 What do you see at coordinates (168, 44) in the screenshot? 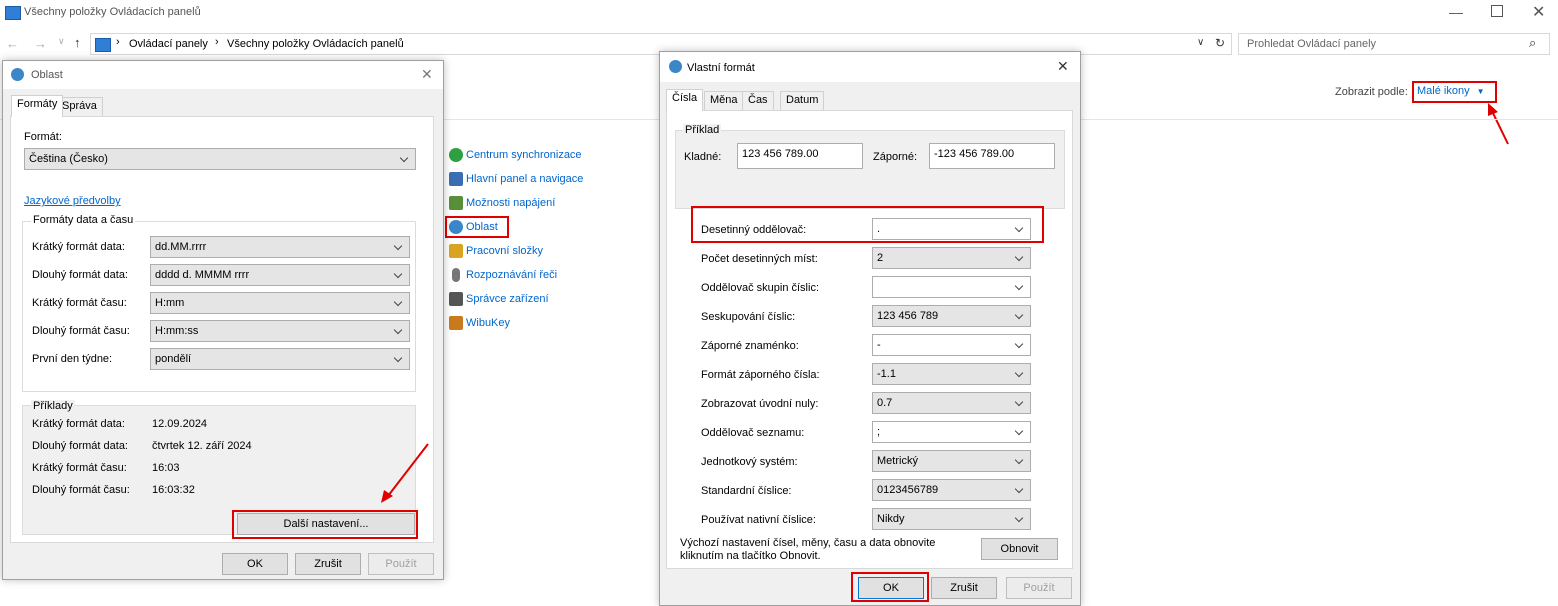
I see `breadcrumb-control-panel: Ovládací panely` at bounding box center [168, 44].